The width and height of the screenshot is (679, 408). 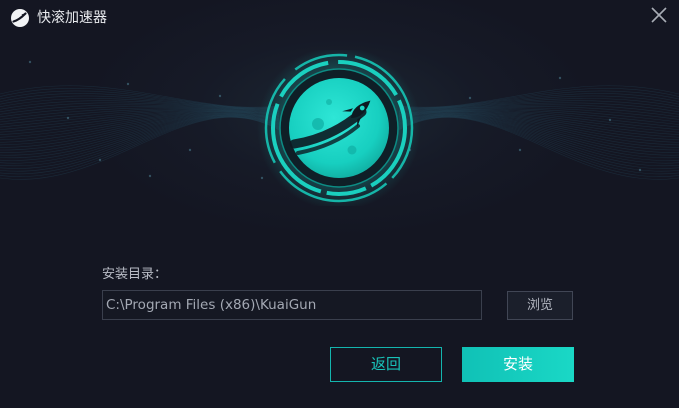 I want to click on title-bar: 快滚加速器, so click(x=339, y=17).